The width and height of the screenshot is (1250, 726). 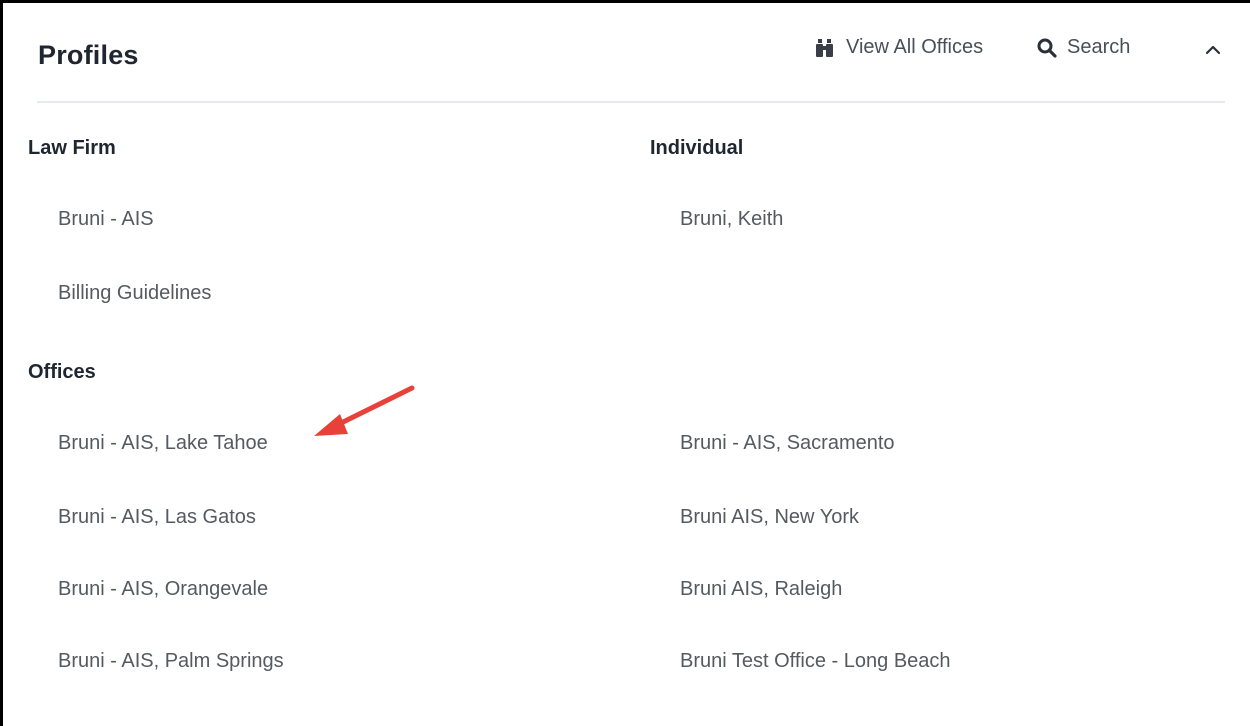 I want to click on individual-item: Bruni, Keith, so click(x=731, y=219).